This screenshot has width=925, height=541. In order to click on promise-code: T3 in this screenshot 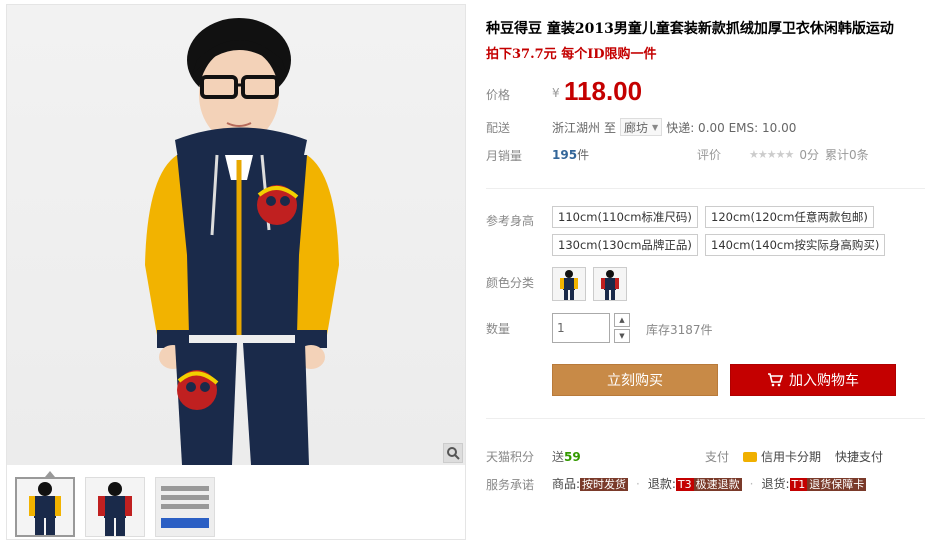, I will do `click(684, 484)`.